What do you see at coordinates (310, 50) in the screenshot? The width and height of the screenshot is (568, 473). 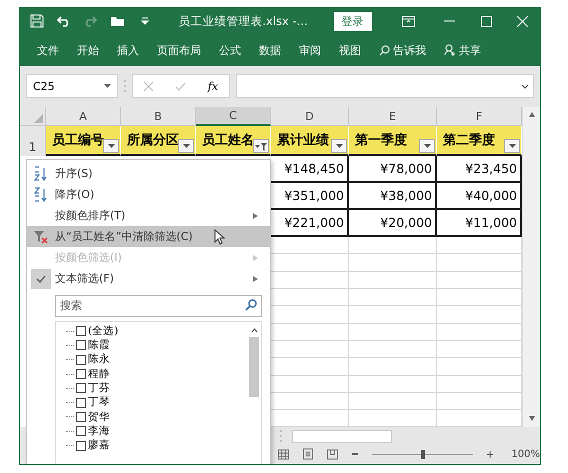 I see `ribbon-tab: 审阅` at bounding box center [310, 50].